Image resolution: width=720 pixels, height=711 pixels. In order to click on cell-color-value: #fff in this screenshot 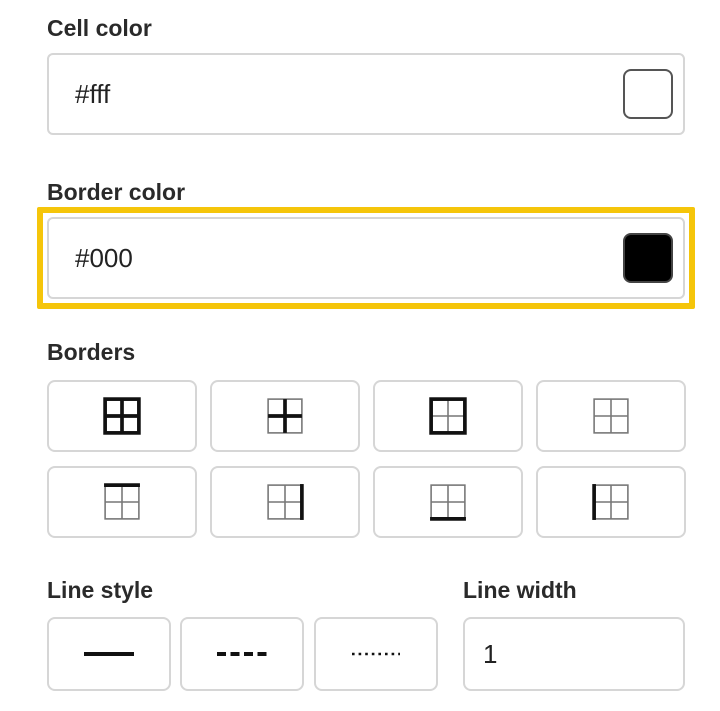, I will do `click(92, 94)`.